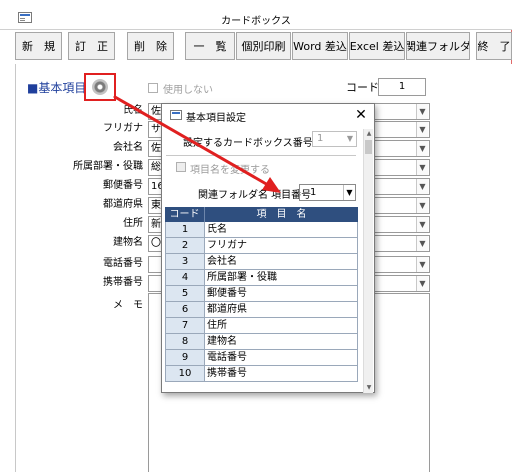  I want to click on window-title: カードボックス, so click(256, 21).